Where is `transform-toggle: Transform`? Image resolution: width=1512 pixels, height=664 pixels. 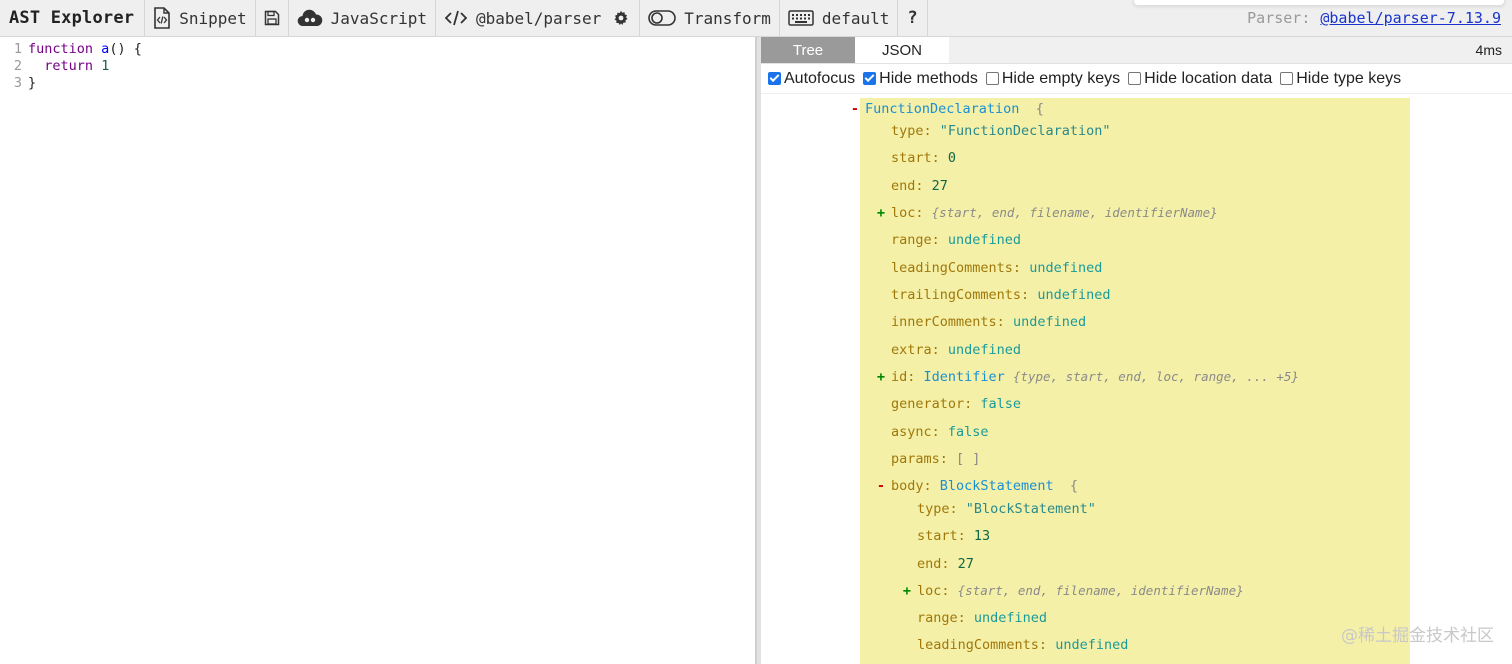
transform-toggle: Transform is located at coordinates (710, 18).